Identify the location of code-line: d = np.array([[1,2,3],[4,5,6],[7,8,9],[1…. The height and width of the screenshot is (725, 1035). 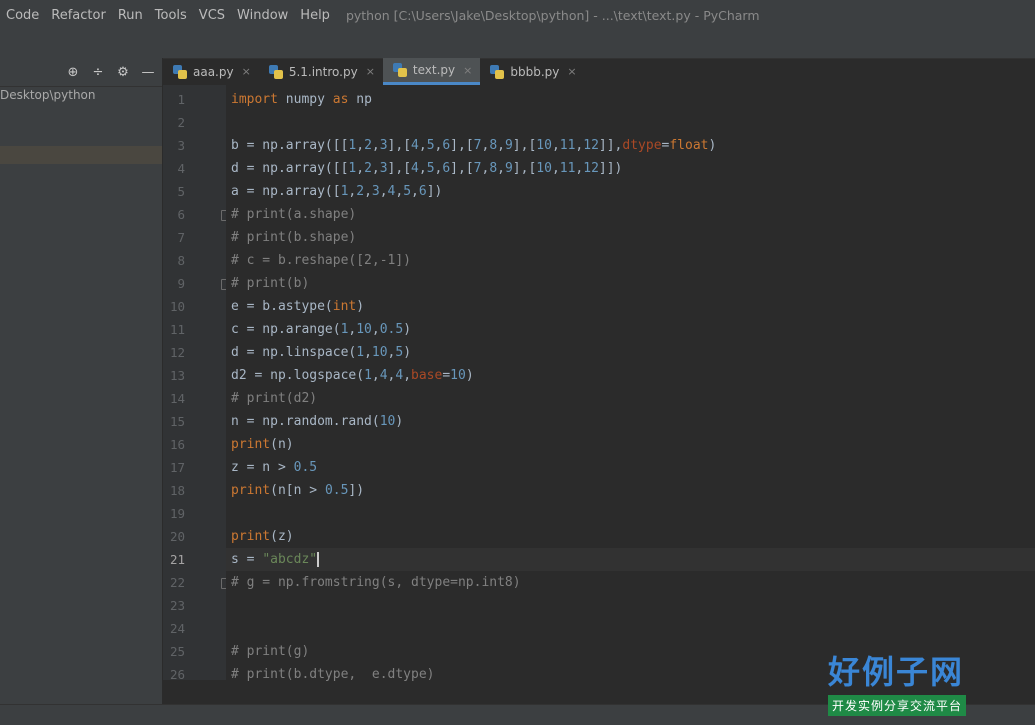
(630, 168).